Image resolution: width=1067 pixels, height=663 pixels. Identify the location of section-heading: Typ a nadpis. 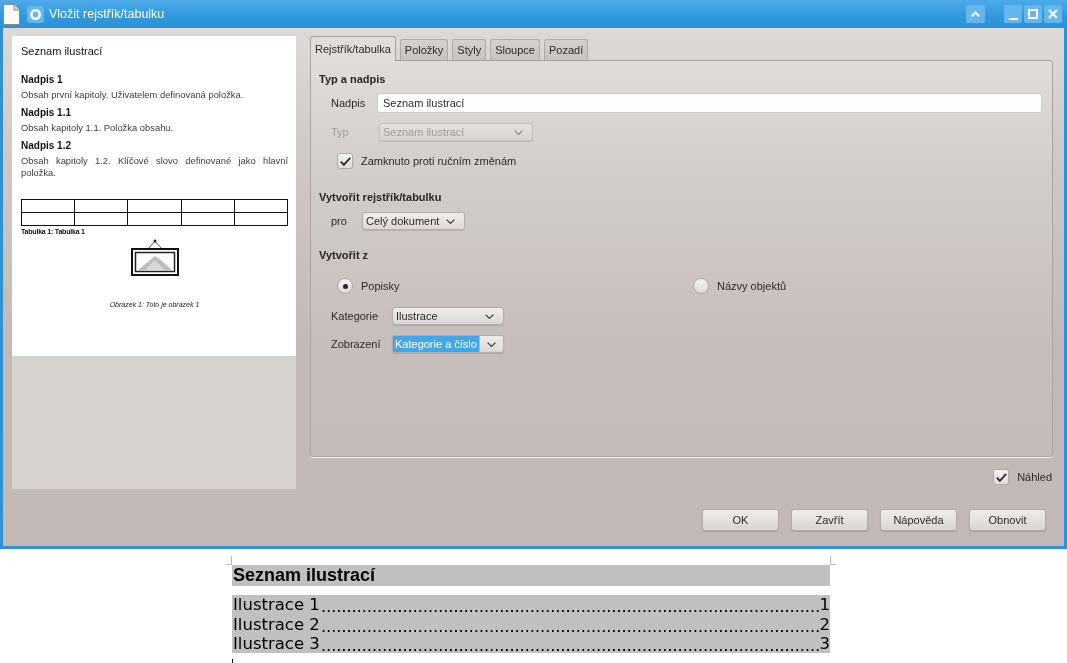
(353, 79).